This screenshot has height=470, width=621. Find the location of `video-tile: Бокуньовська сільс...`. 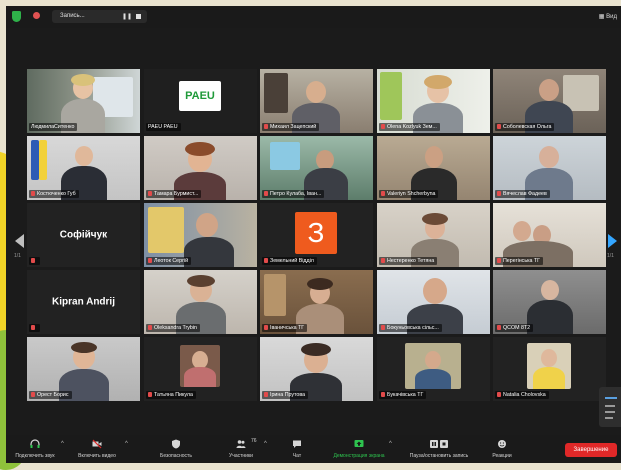

video-tile: Бокуньовська сільс... is located at coordinates (433, 302).